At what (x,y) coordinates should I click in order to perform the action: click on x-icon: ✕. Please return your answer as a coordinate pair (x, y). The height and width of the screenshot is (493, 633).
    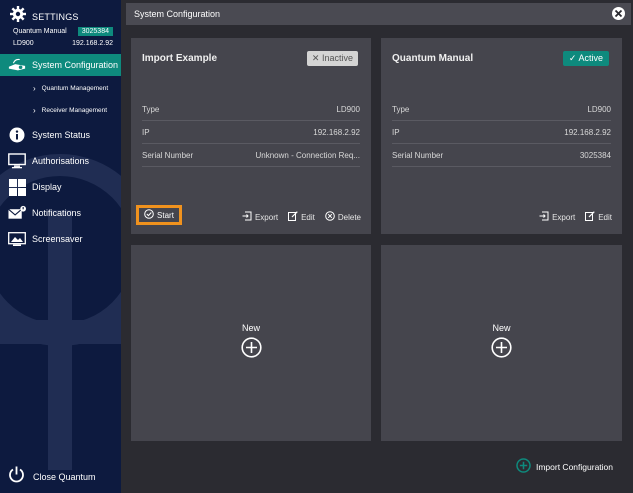
    Looking at the image, I should click on (315, 58).